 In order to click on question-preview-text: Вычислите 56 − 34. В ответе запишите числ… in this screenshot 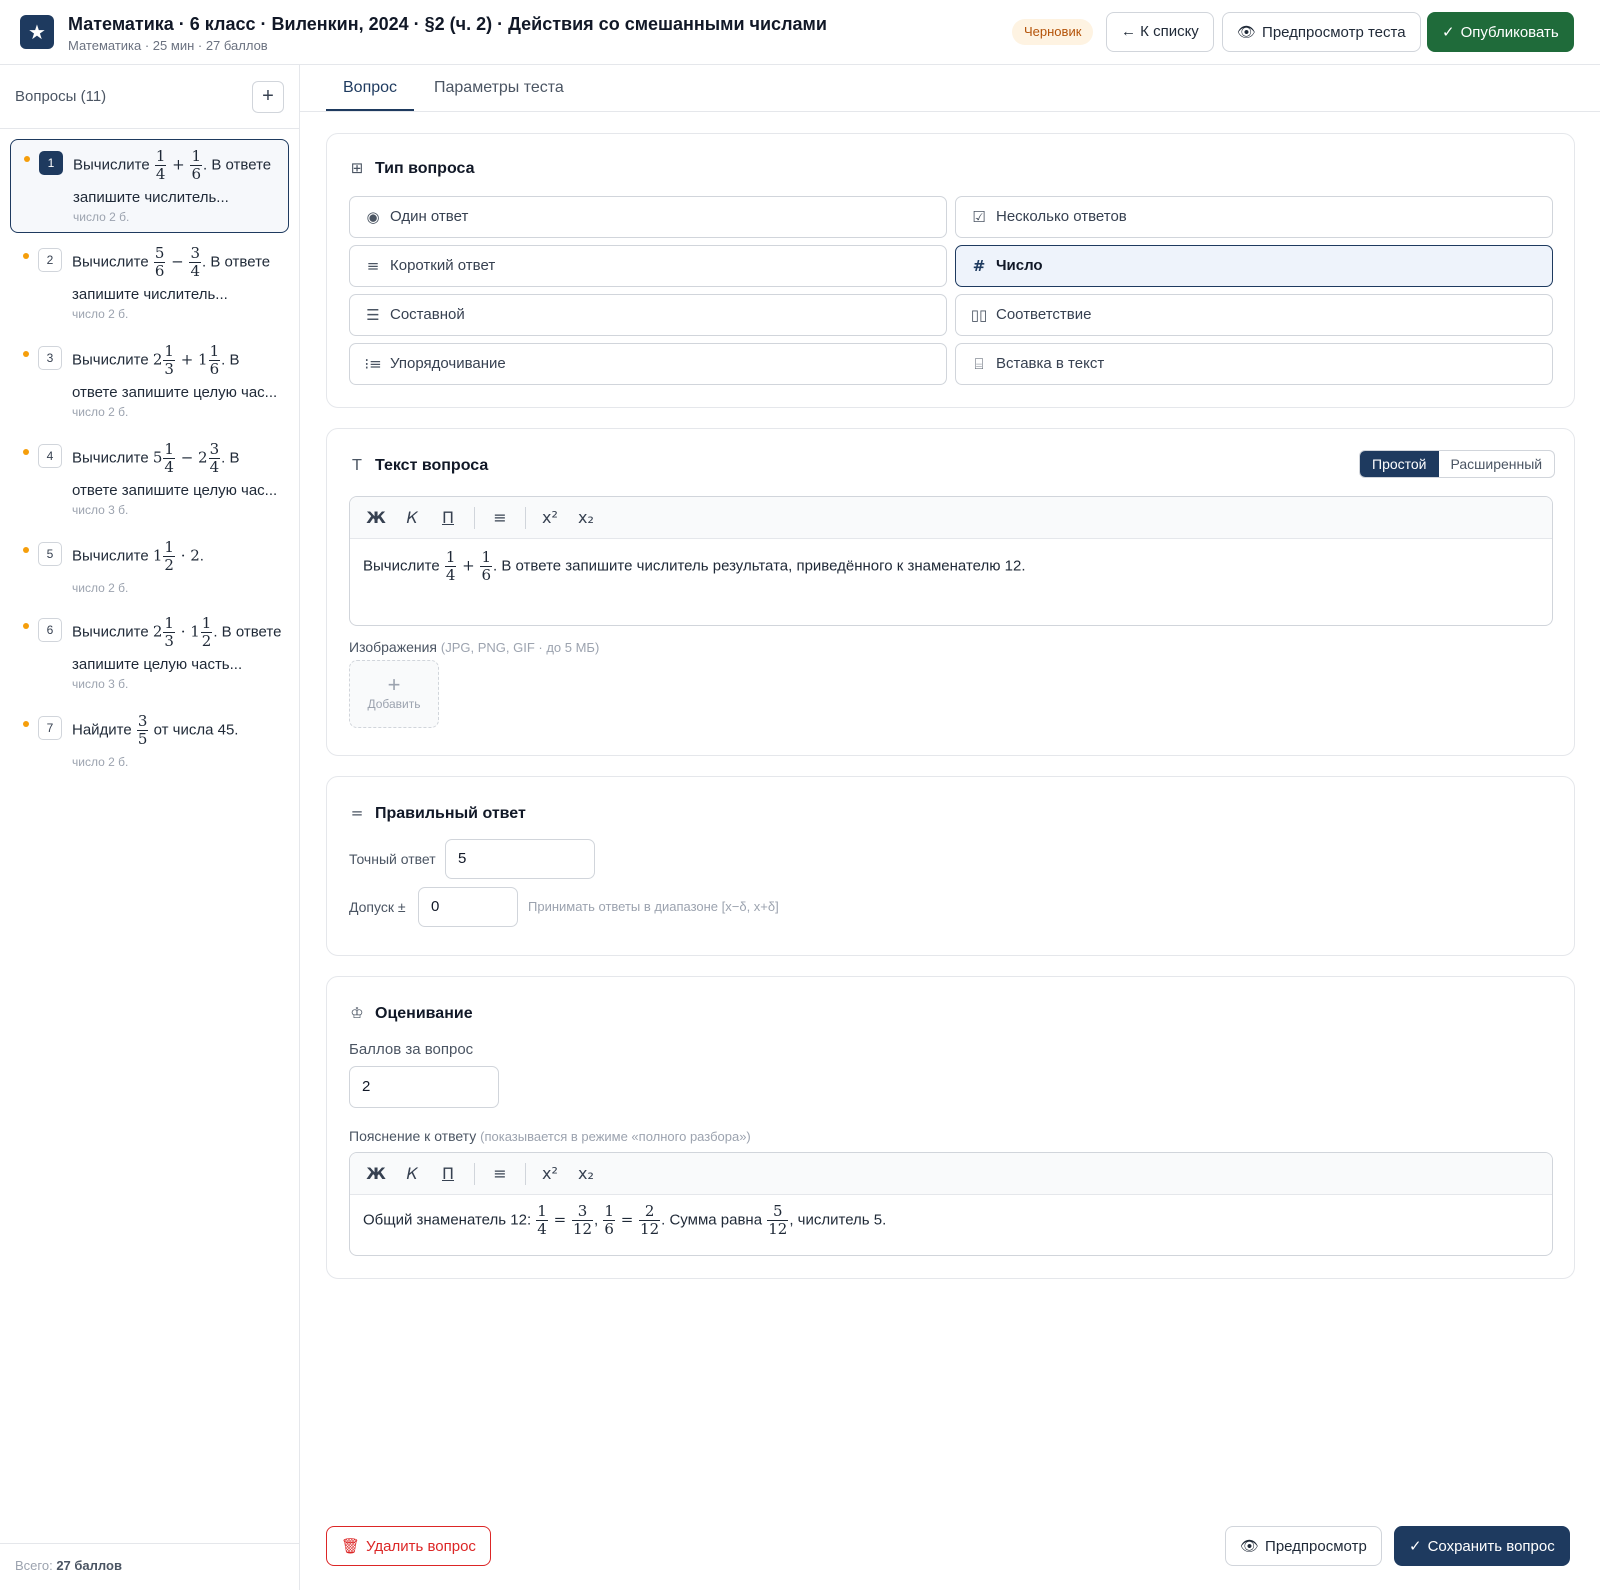, I will do `click(171, 274)`.